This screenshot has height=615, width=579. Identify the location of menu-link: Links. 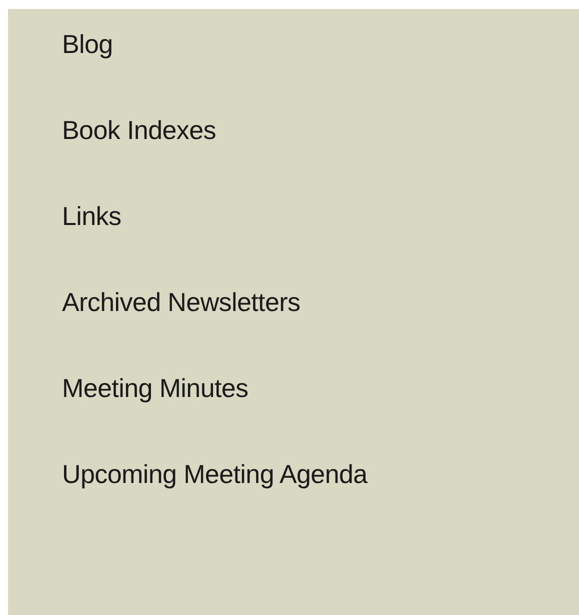
(92, 216).